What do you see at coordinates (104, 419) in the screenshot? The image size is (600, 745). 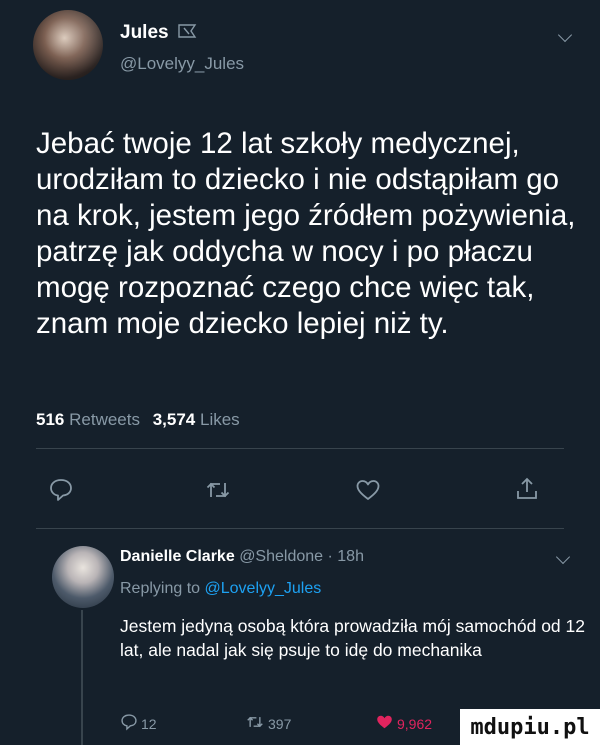 I see `retweets-label: Retweets` at bounding box center [104, 419].